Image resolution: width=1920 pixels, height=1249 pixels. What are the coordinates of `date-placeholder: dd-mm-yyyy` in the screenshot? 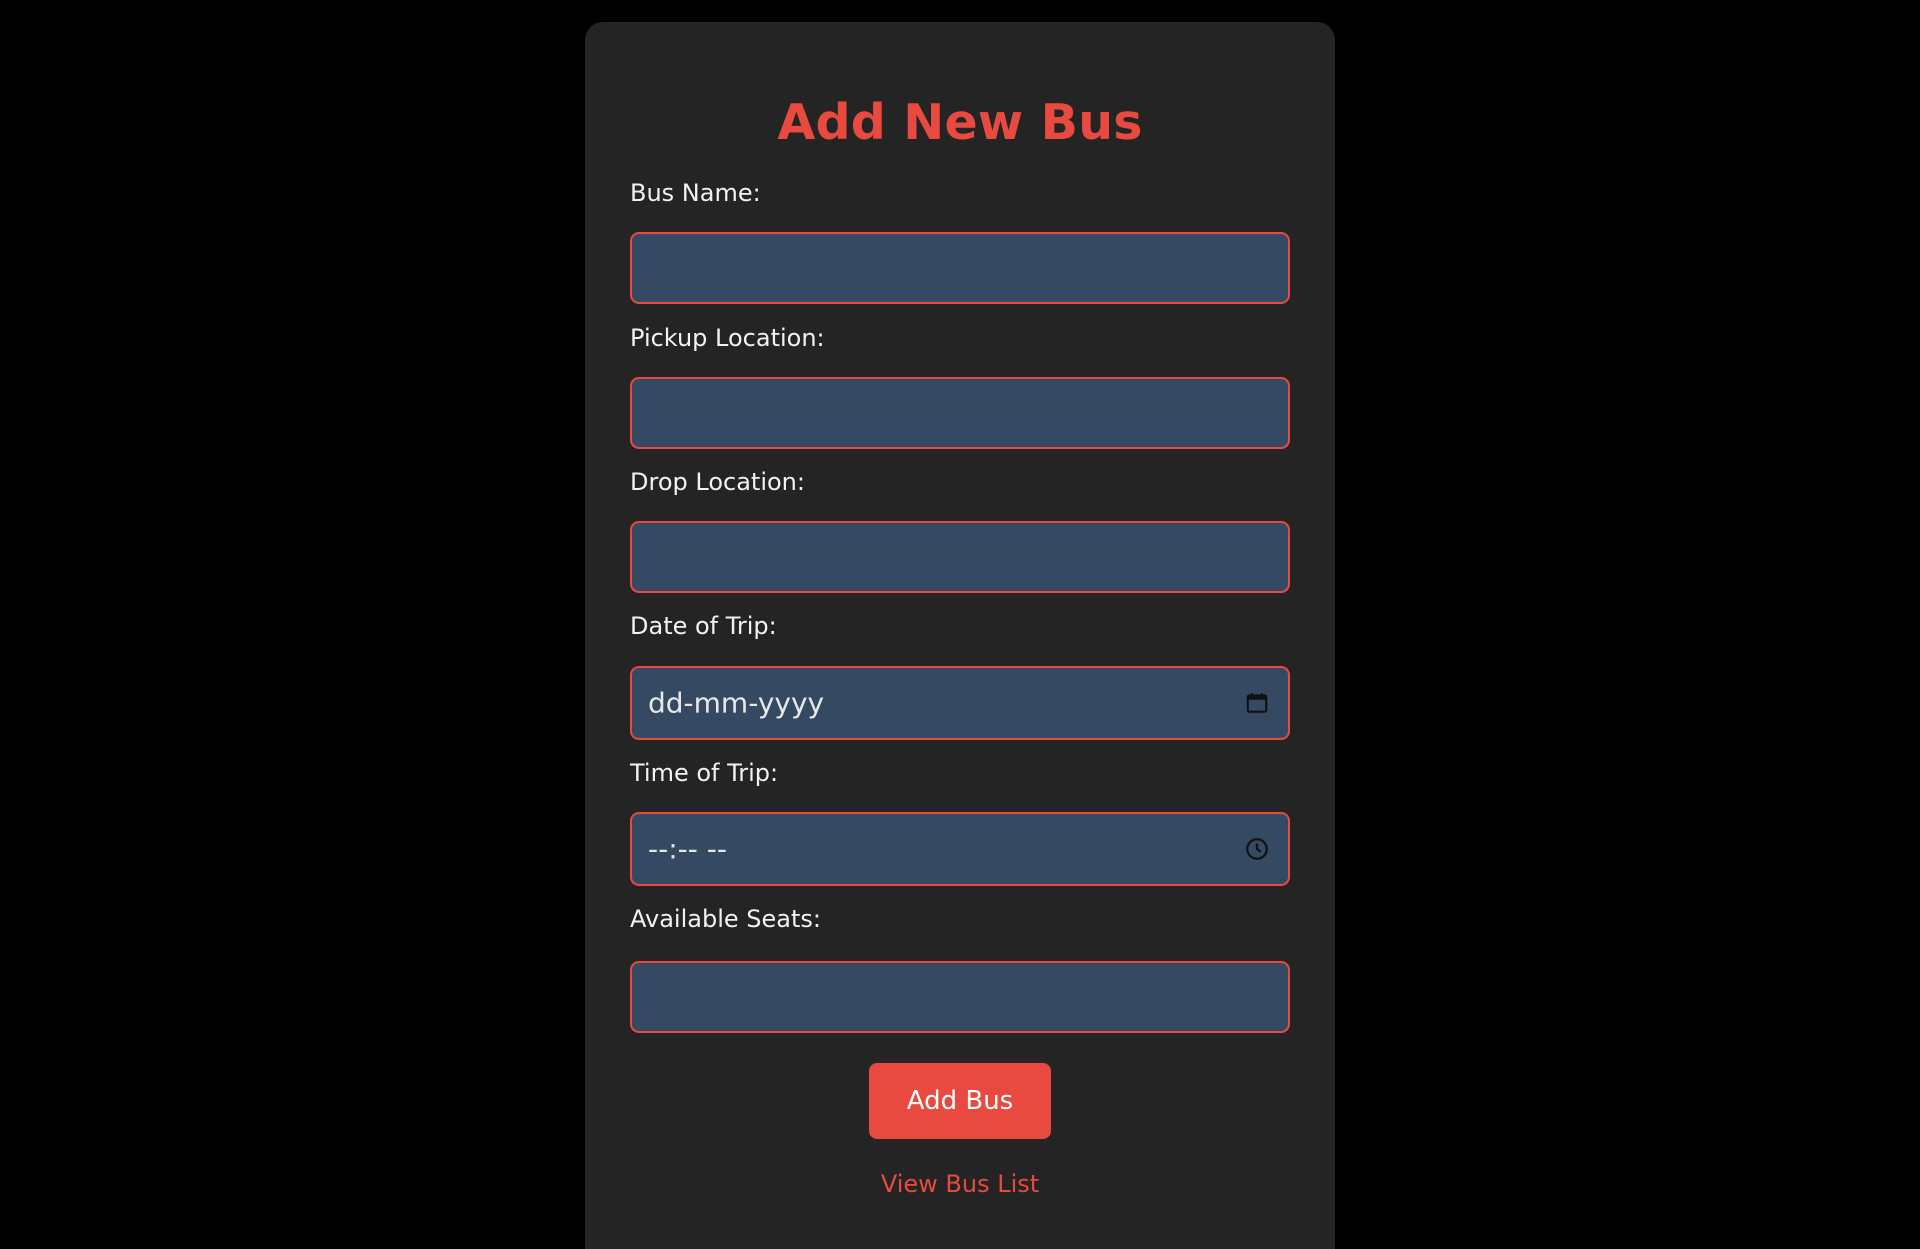 It's located at (736, 703).